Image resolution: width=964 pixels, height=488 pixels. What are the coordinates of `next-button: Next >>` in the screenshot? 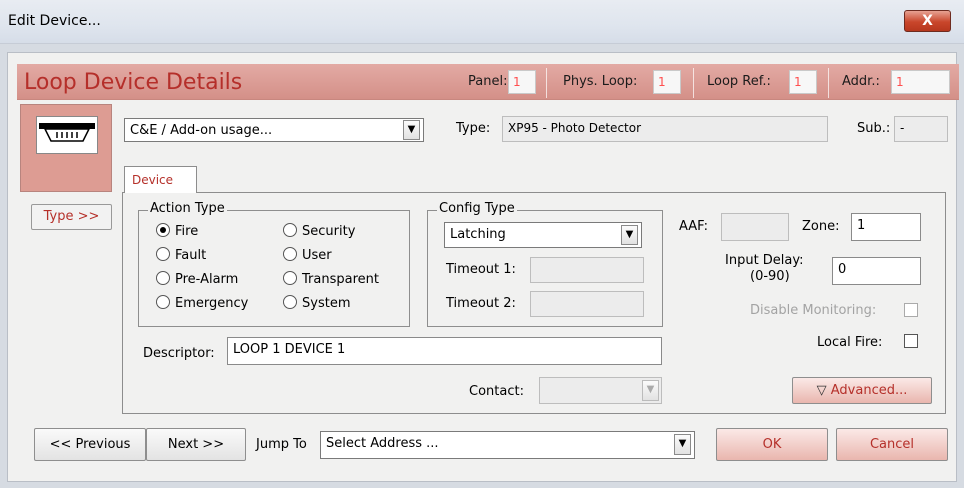 It's located at (196, 444).